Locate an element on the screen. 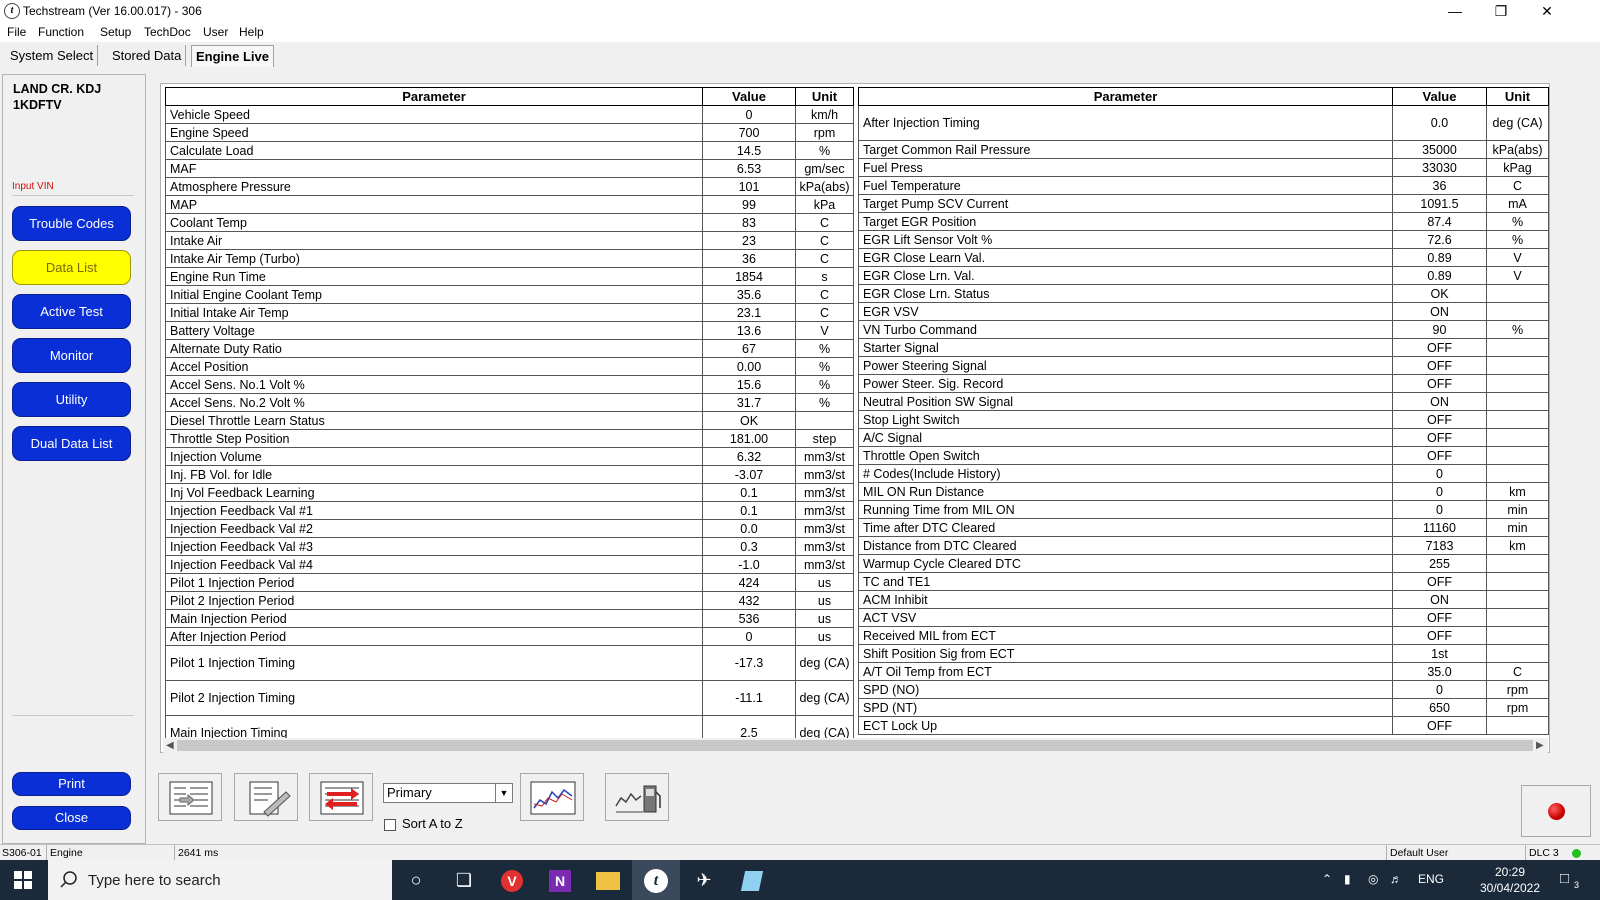  table-row: Injection Feedback Val #1 0.1 mm3/st is located at coordinates (509, 510).